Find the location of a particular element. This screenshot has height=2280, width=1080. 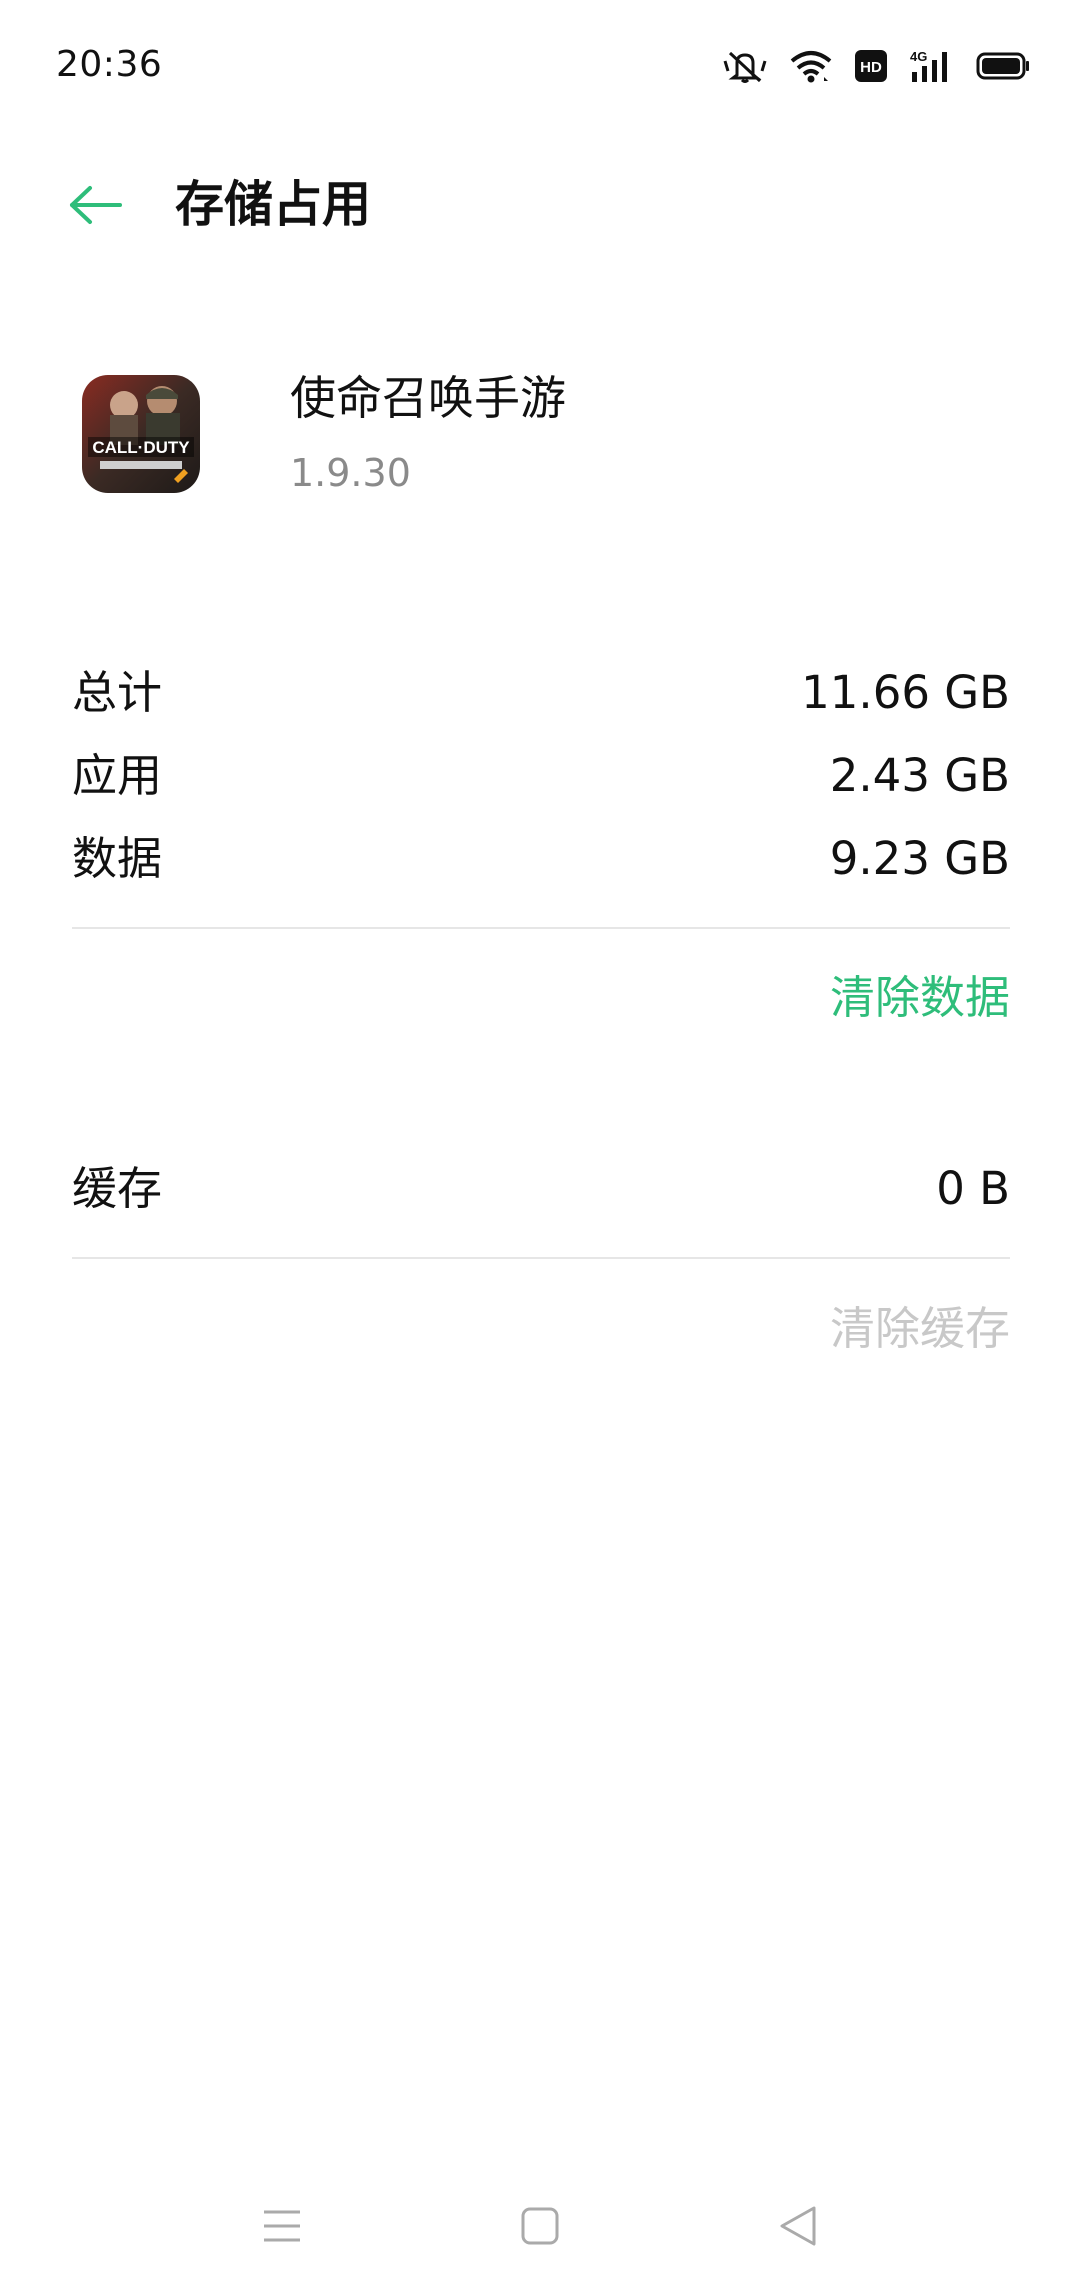

status-time: 20:36 is located at coordinates (109, 64).